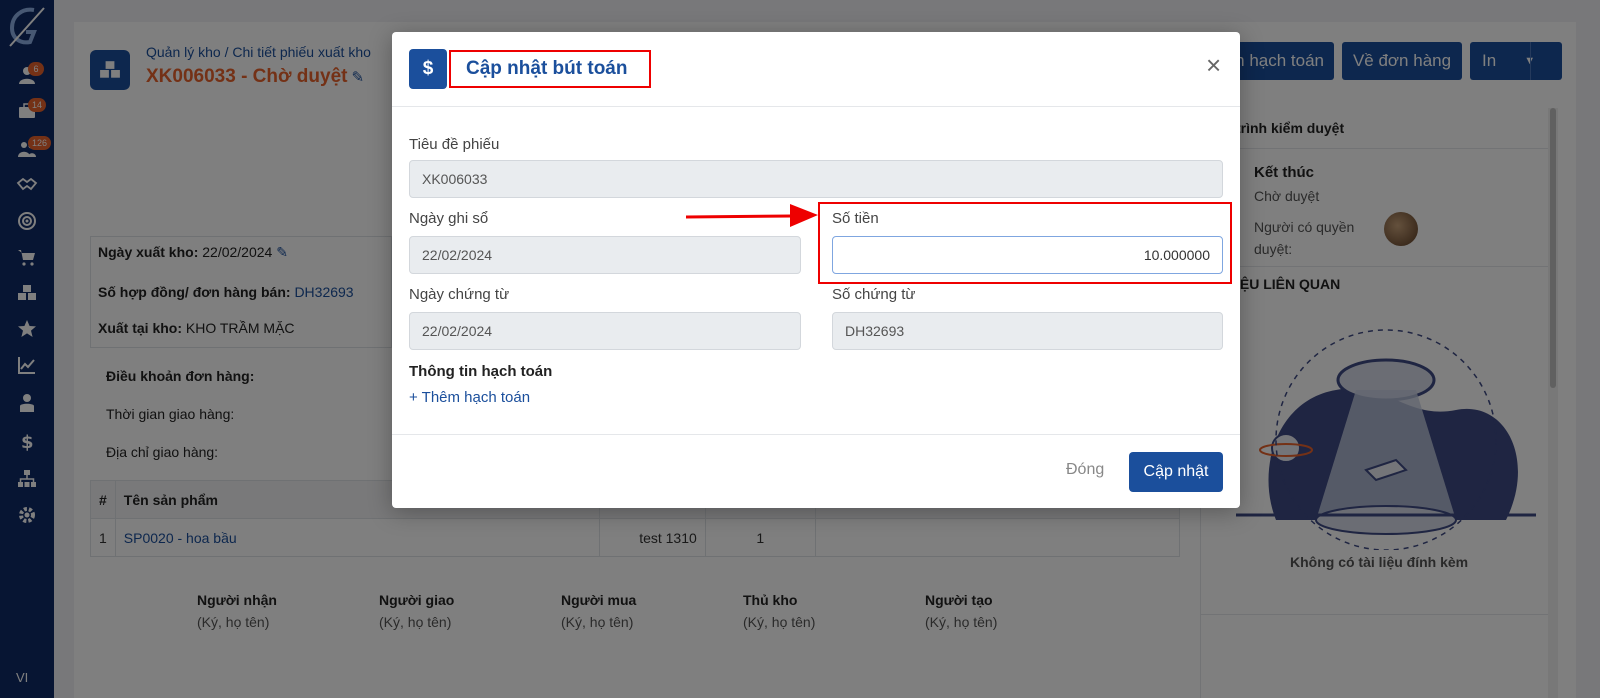 The width and height of the screenshot is (1600, 698). I want to click on doc-title-label: Tiêu đề phiếu, so click(454, 144).